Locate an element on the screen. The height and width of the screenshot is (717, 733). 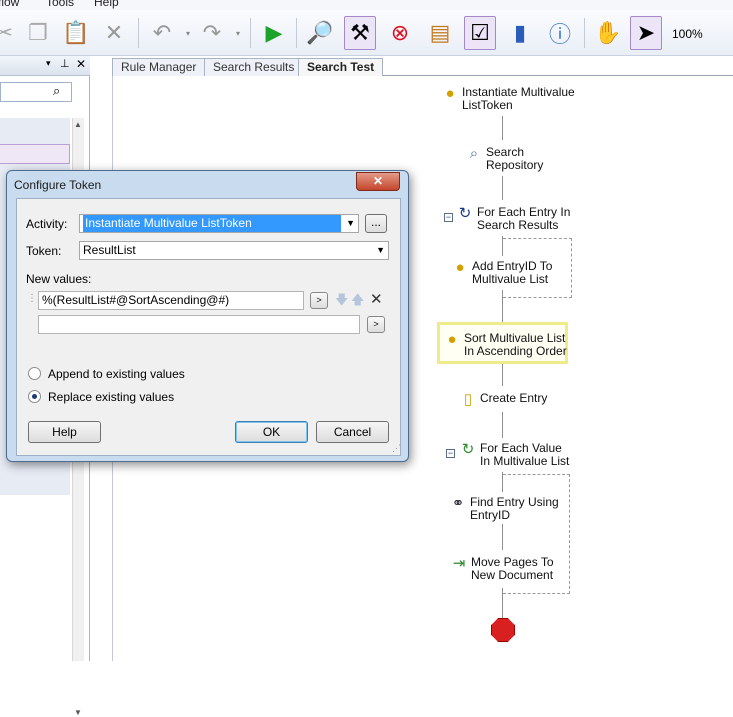
binoculars-icon: ⚭ is located at coordinates (458, 503).